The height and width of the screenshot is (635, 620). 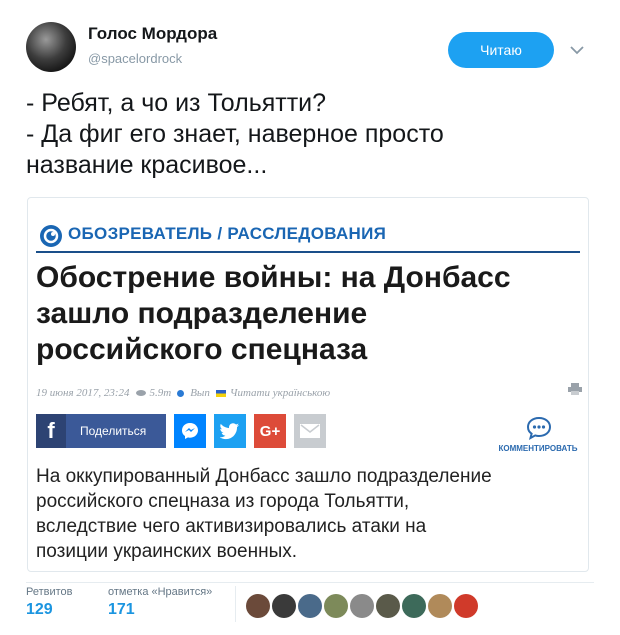 I want to click on comment-button: КОММЕНТИРОВАТЬ, so click(x=538, y=436).